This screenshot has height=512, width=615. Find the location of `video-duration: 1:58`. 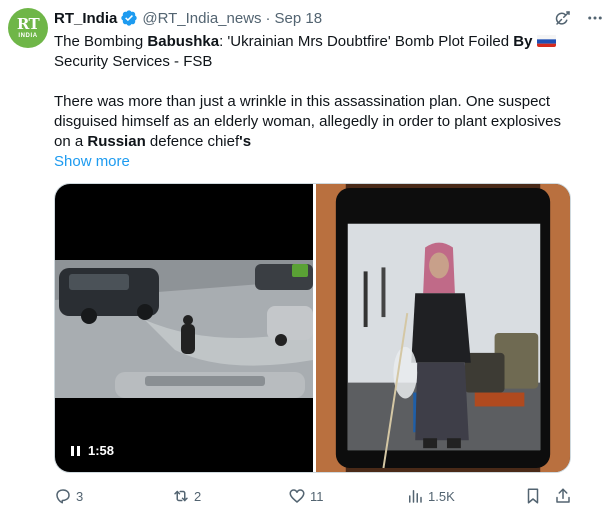

video-duration: 1:58 is located at coordinates (101, 450).